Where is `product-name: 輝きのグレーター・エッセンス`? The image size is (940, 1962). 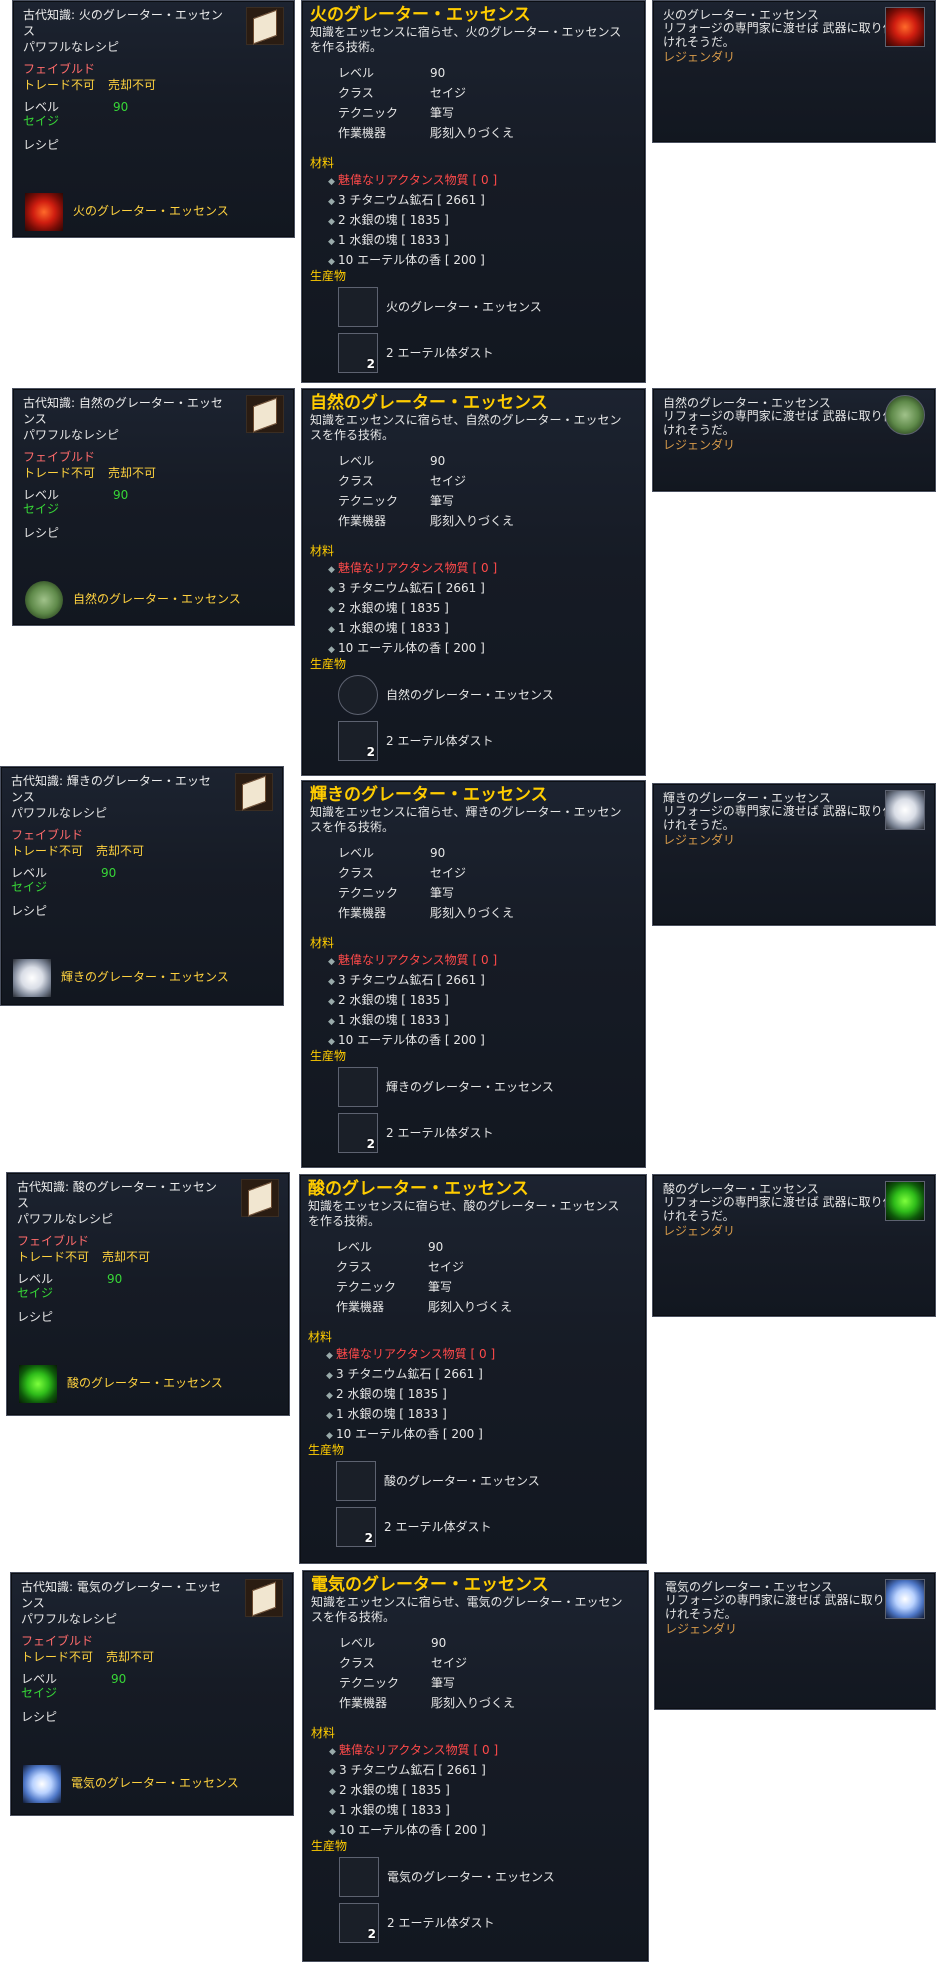 product-name: 輝きのグレーター・エッセンス is located at coordinates (470, 1087).